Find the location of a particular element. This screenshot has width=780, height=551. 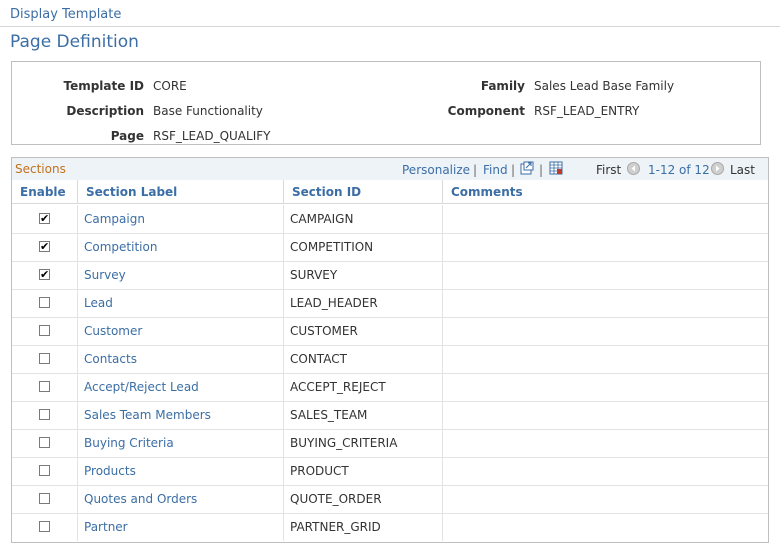

family-label: Family is located at coordinates (502, 86).